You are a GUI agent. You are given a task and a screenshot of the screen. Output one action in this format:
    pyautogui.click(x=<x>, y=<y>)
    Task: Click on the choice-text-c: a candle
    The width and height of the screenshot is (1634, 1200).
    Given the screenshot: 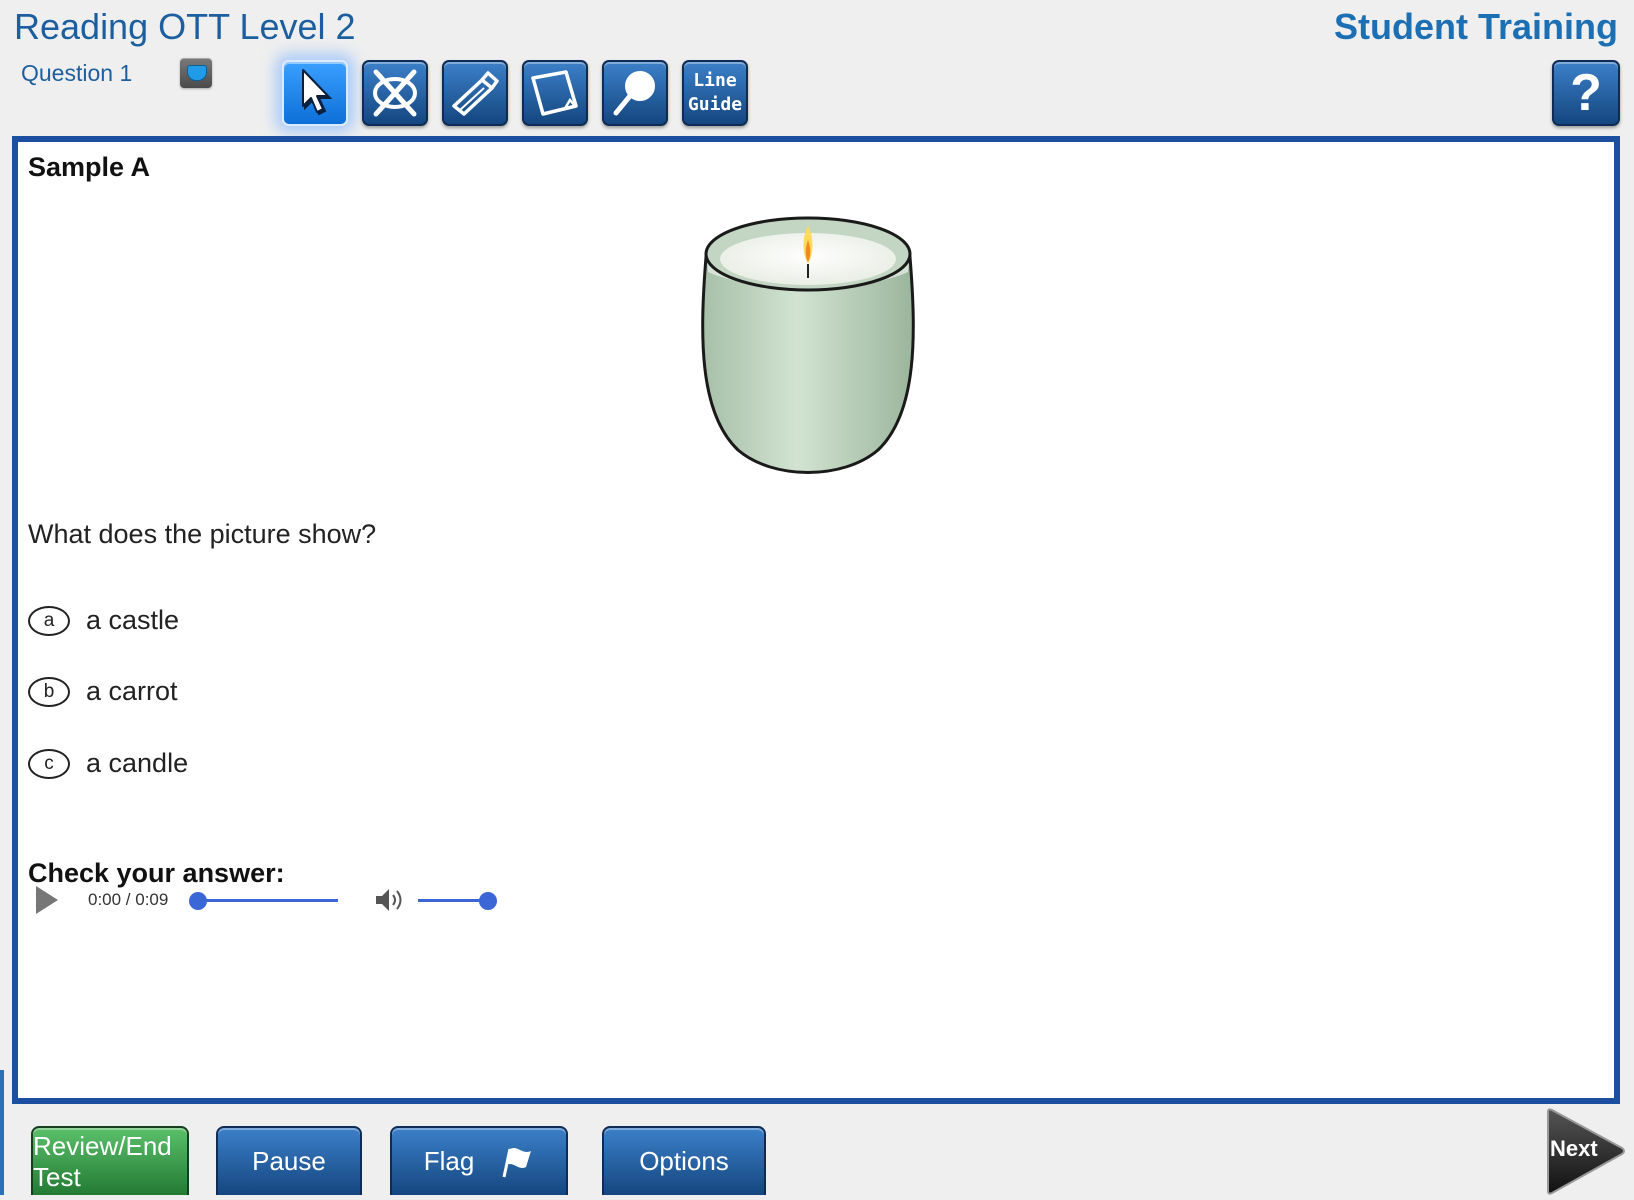 What is the action you would take?
    pyautogui.click(x=137, y=763)
    